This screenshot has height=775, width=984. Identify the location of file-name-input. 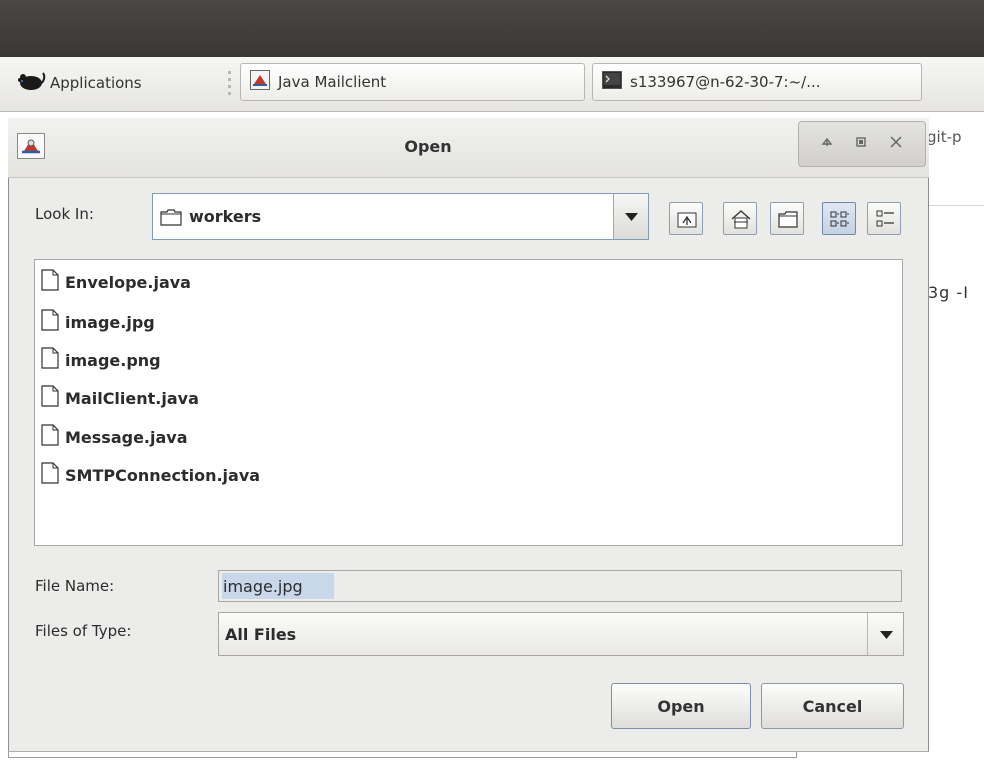
(560, 586).